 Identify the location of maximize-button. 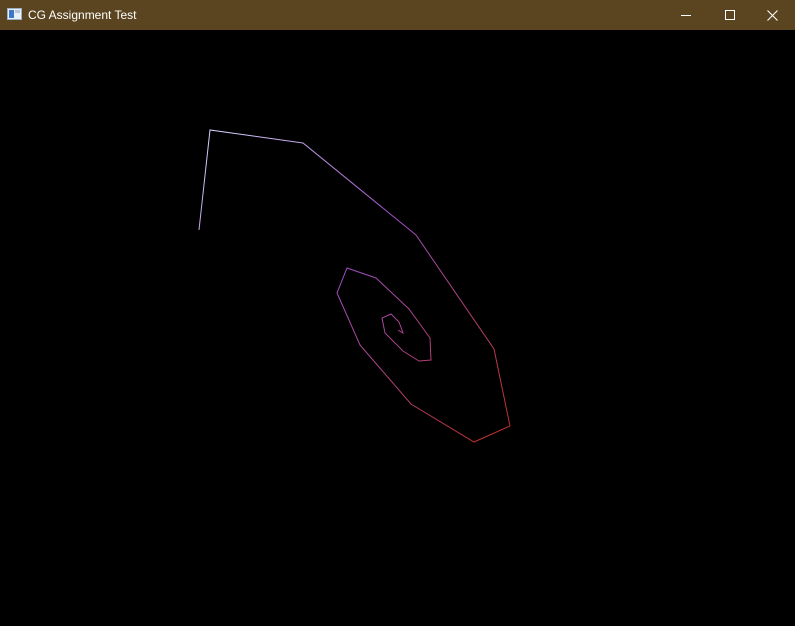
(730, 15).